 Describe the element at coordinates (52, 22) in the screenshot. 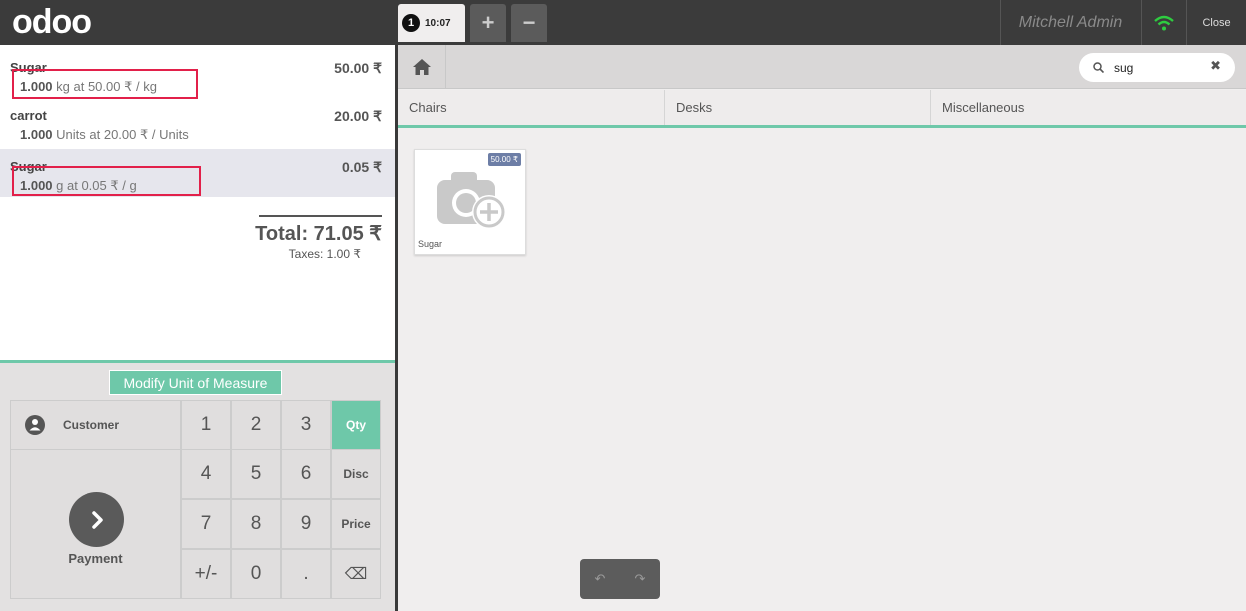

I see `odoo-logo: odoo` at that location.